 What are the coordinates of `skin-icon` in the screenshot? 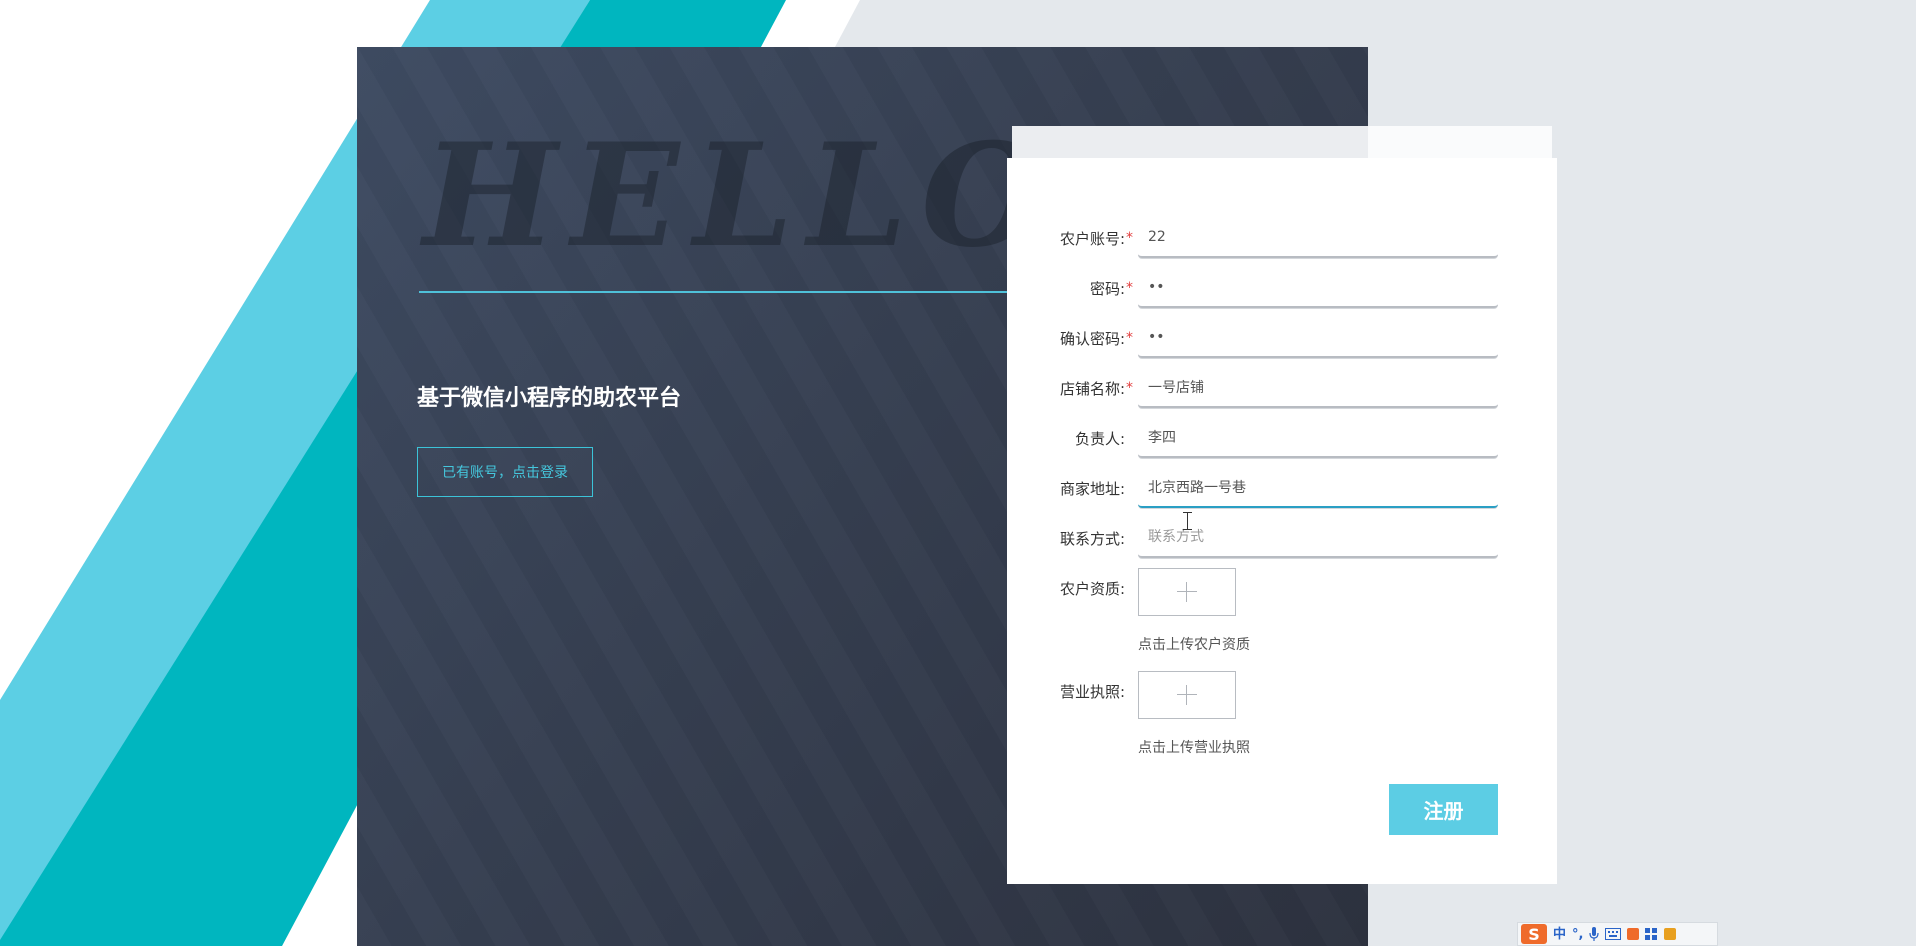 It's located at (1633, 934).